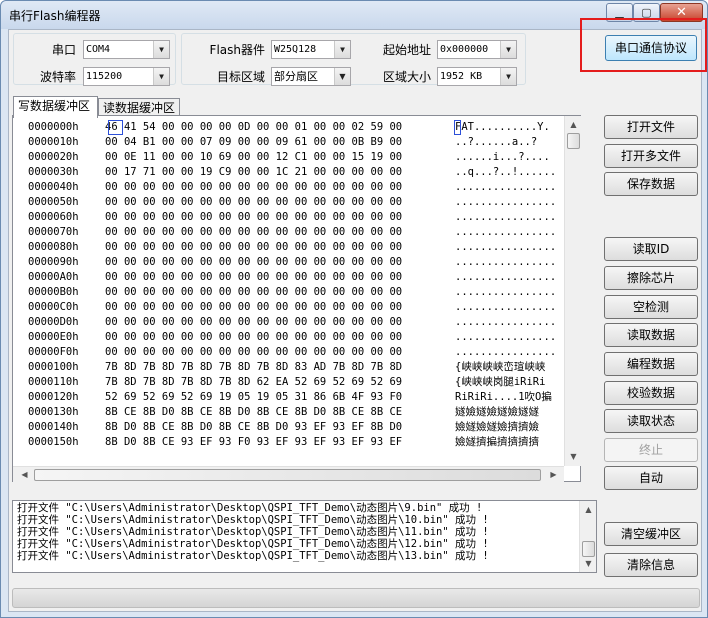 The width and height of the screenshot is (708, 618). I want to click on hex-address: 00000A0h, so click(53, 277).